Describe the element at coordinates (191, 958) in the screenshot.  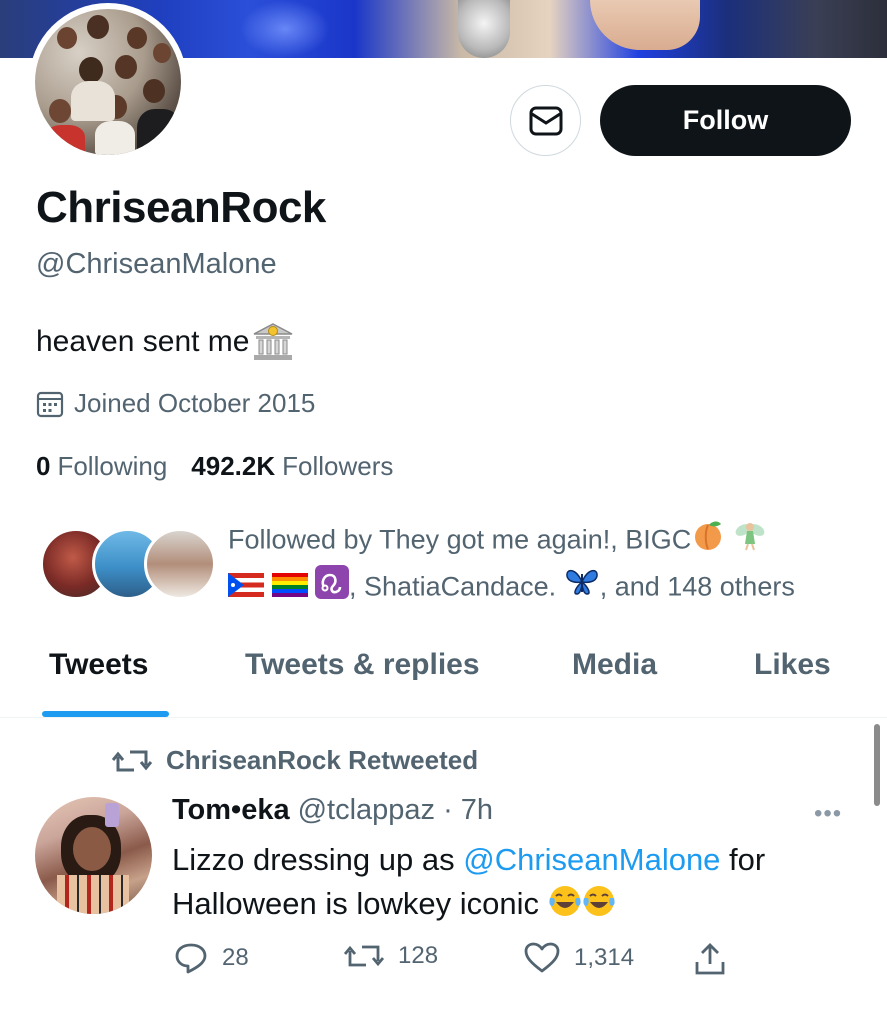
I see `reply-icon` at that location.